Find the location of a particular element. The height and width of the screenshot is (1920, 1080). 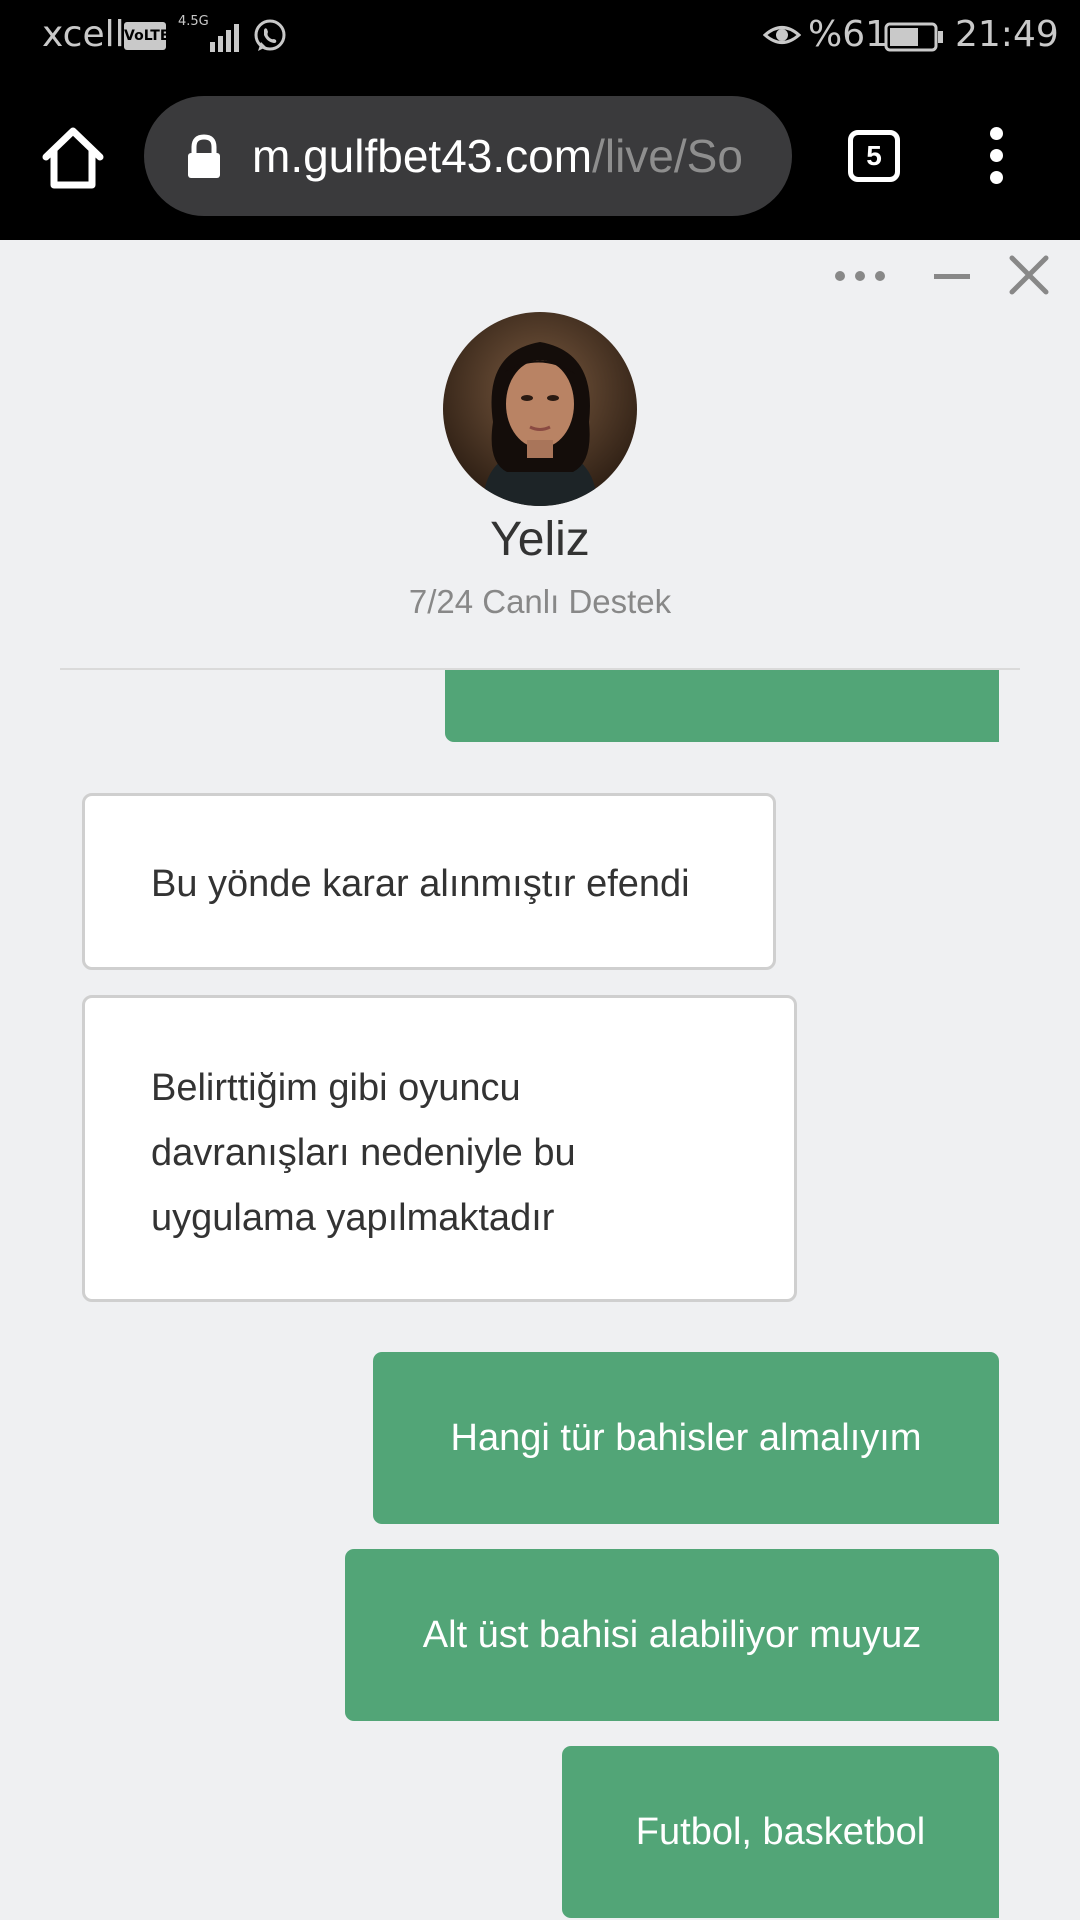

minimize-icon is located at coordinates (952, 276).